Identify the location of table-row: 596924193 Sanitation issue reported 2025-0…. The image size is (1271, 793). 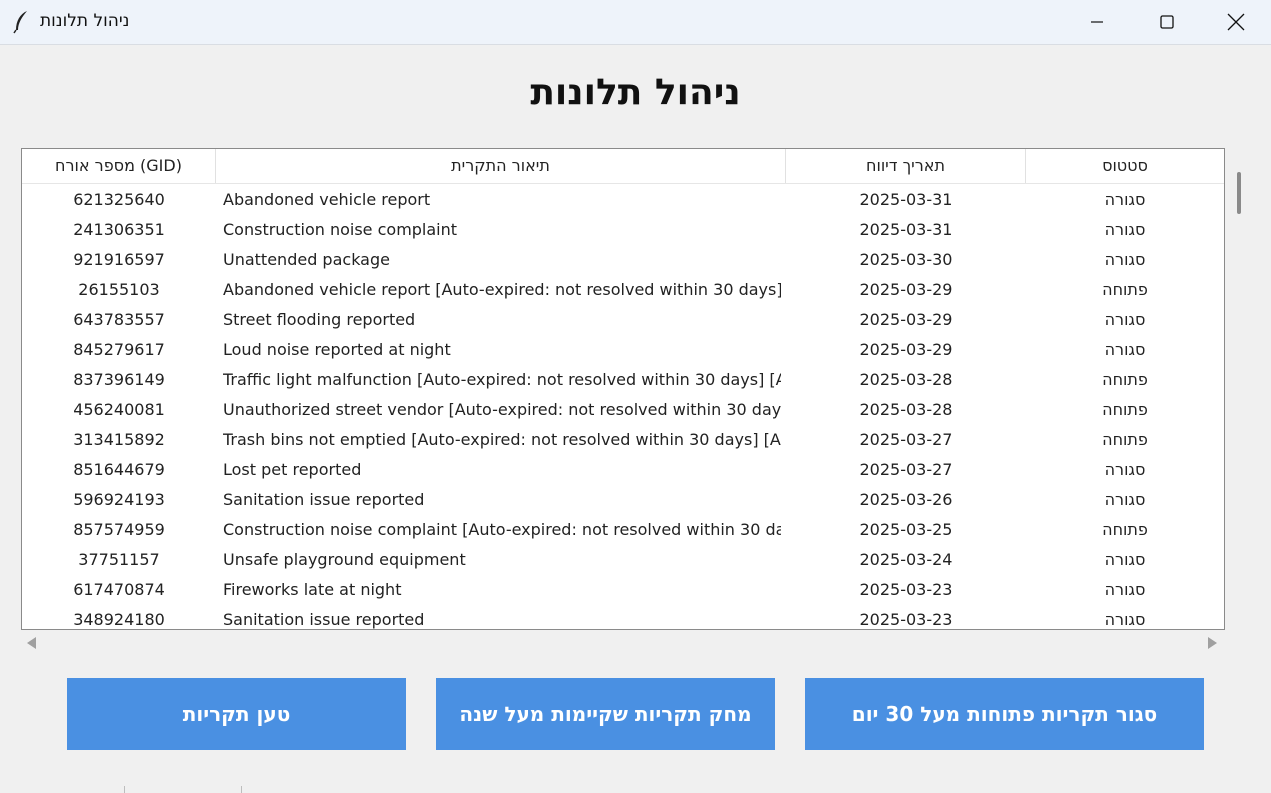
(623, 500).